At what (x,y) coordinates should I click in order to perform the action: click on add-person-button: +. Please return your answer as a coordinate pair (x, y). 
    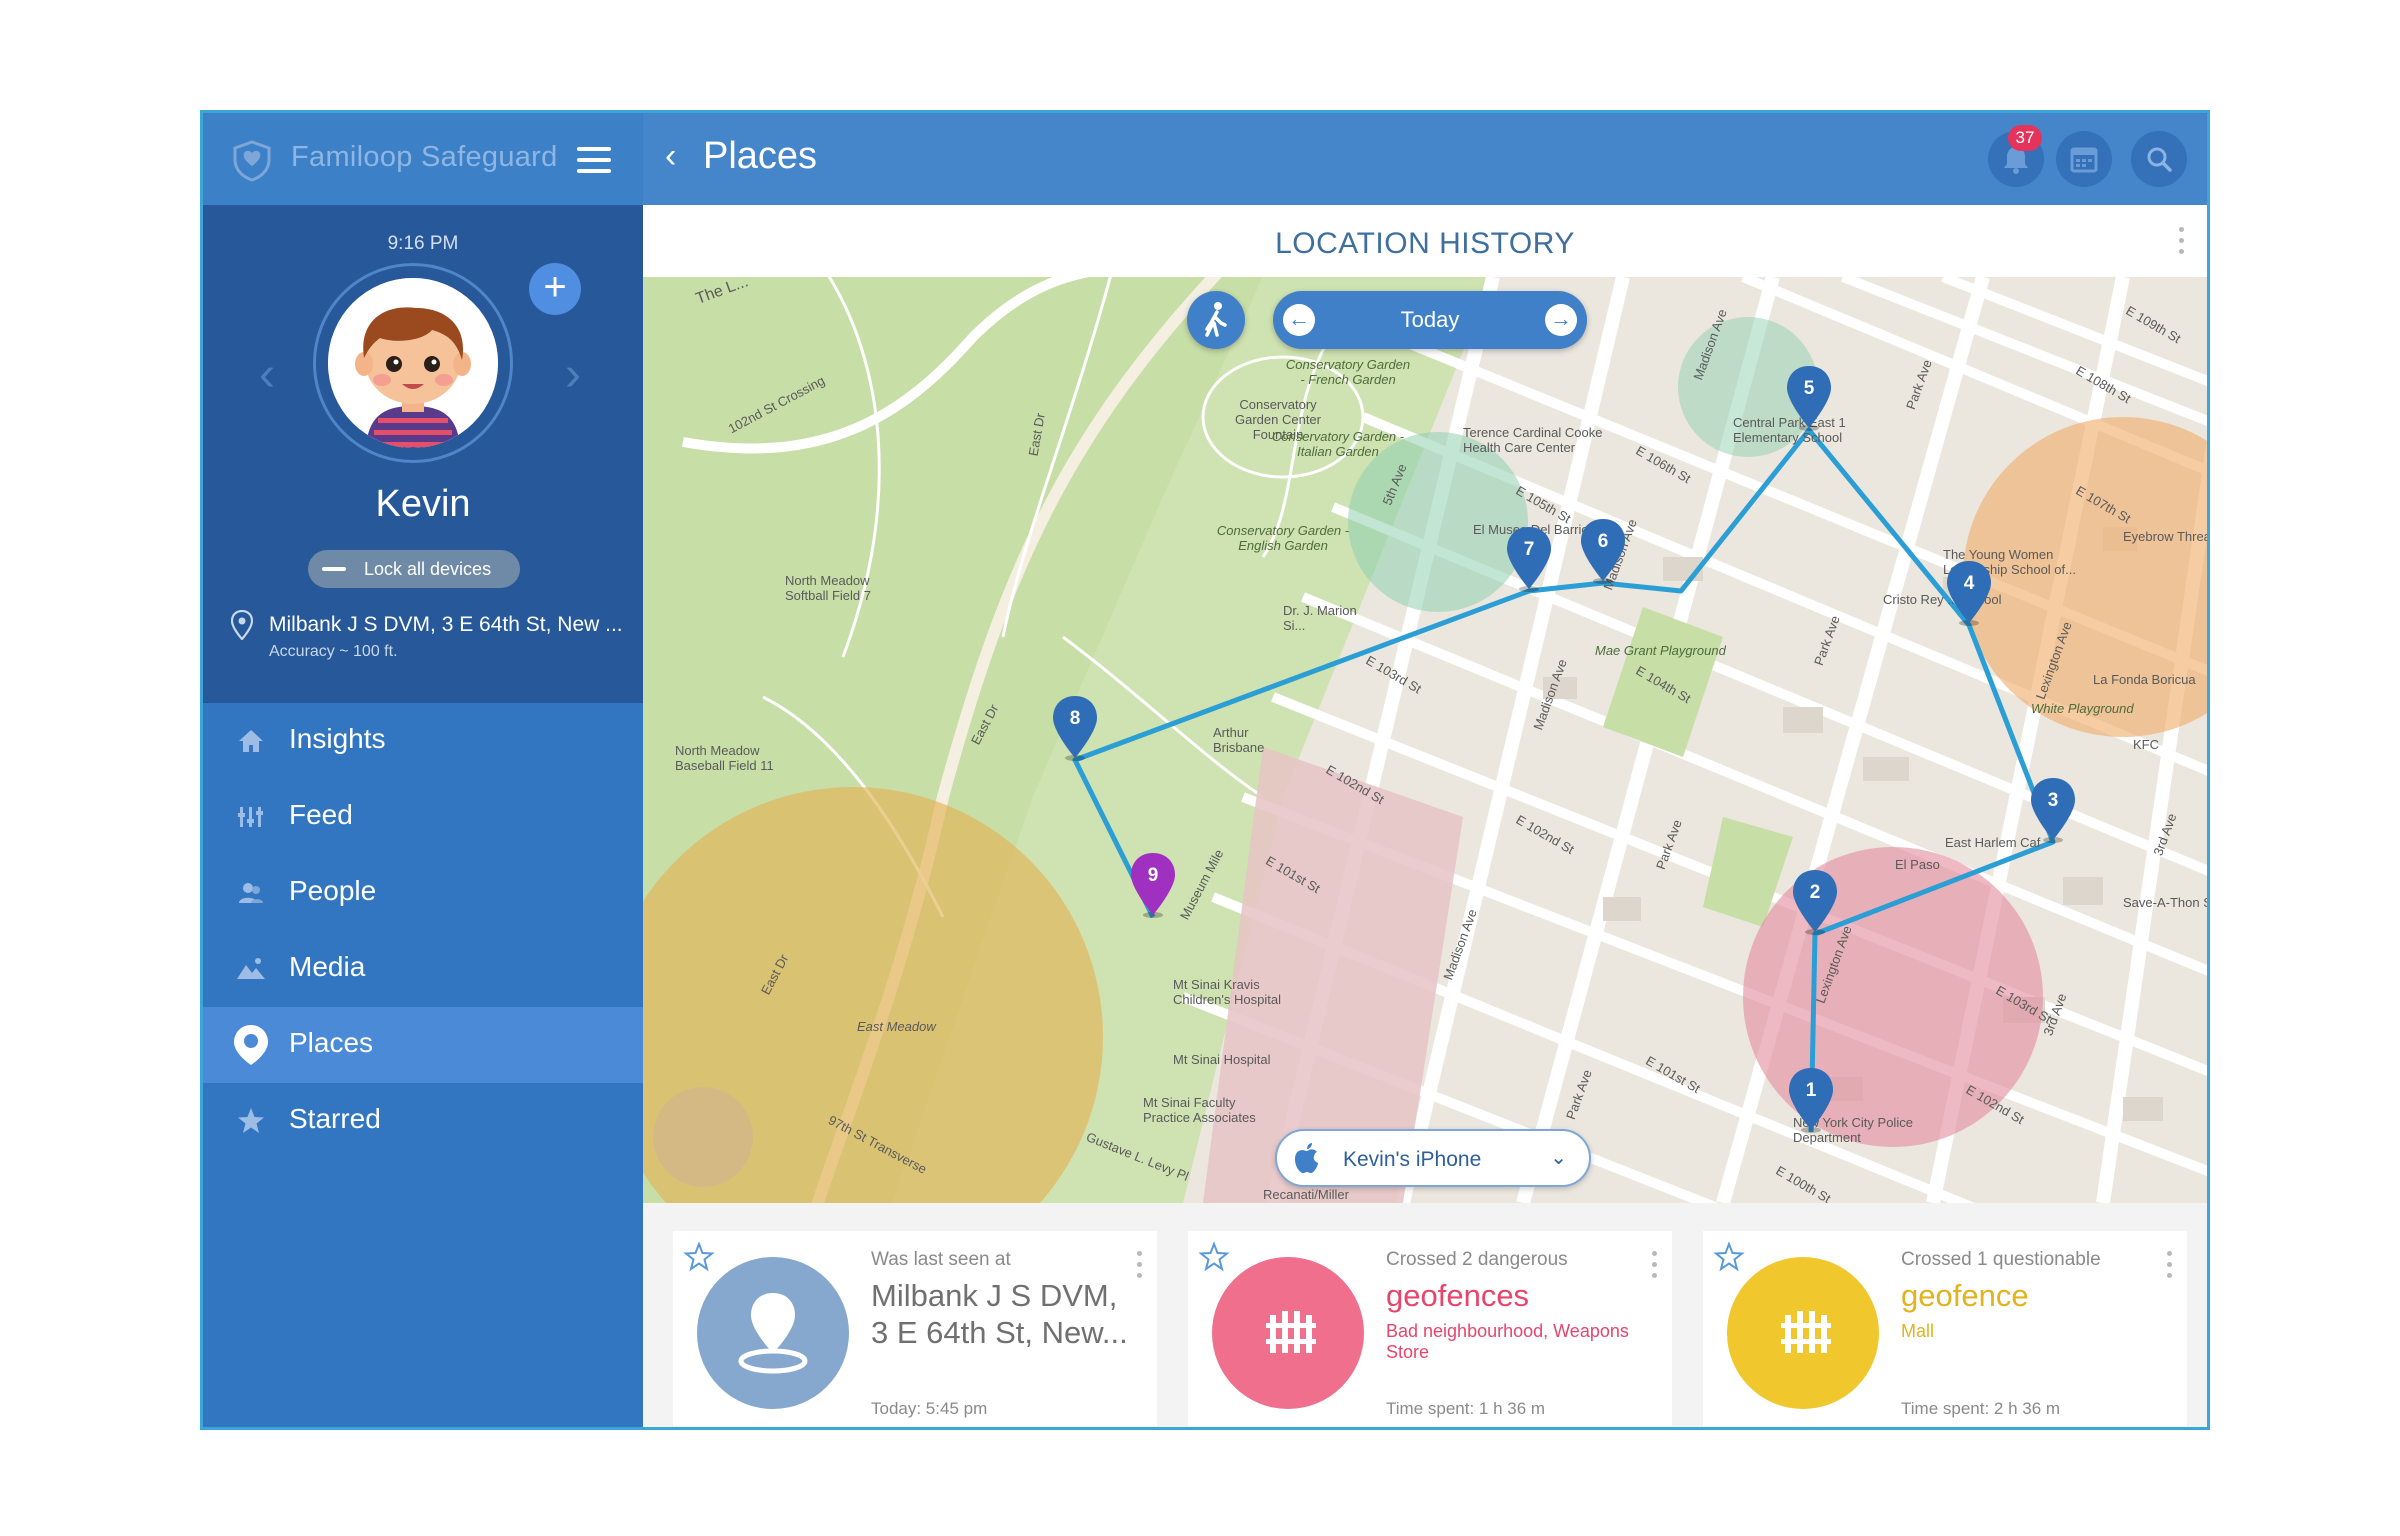
    Looking at the image, I should click on (555, 289).